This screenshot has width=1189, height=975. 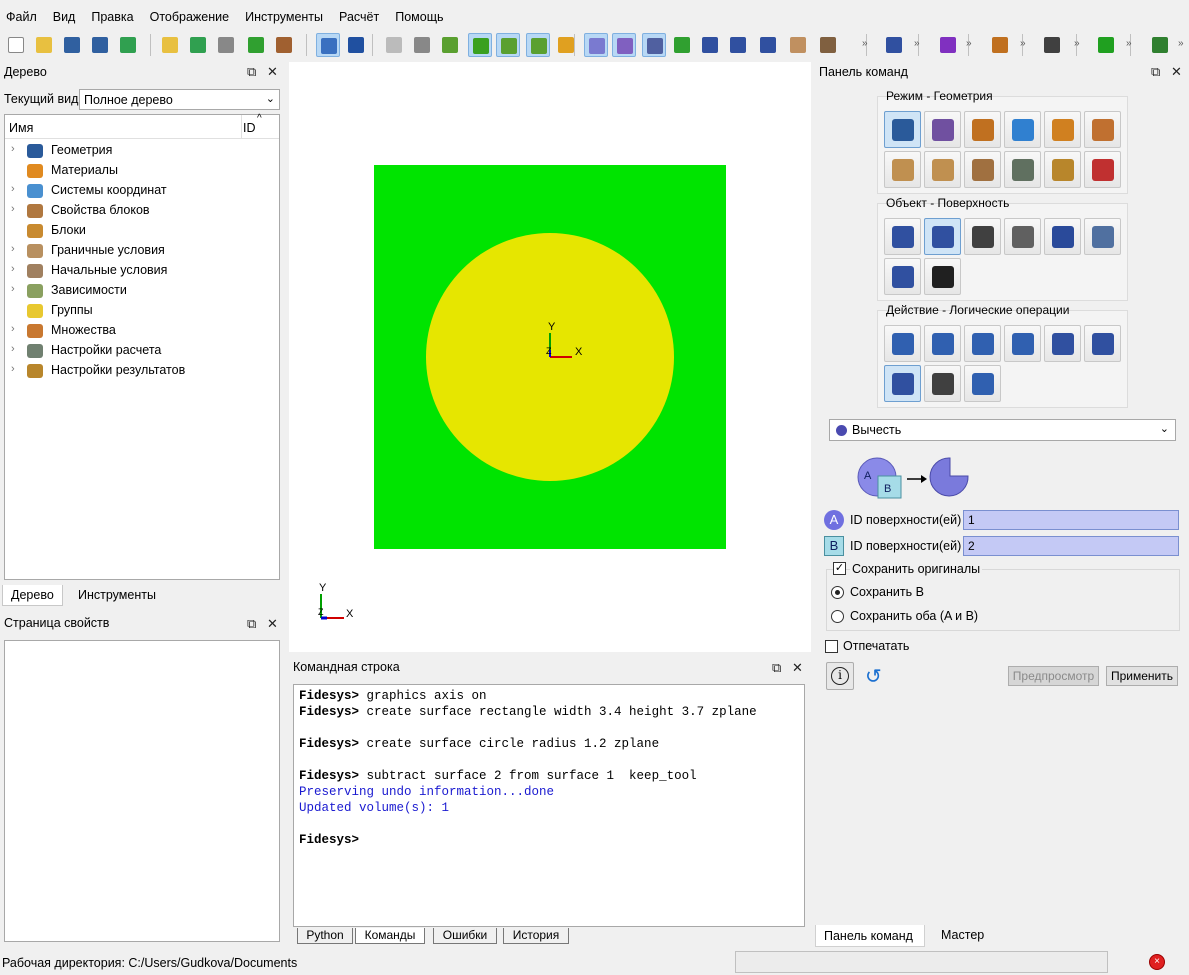 I want to click on vertex-object-icon, so click(x=1022, y=236).